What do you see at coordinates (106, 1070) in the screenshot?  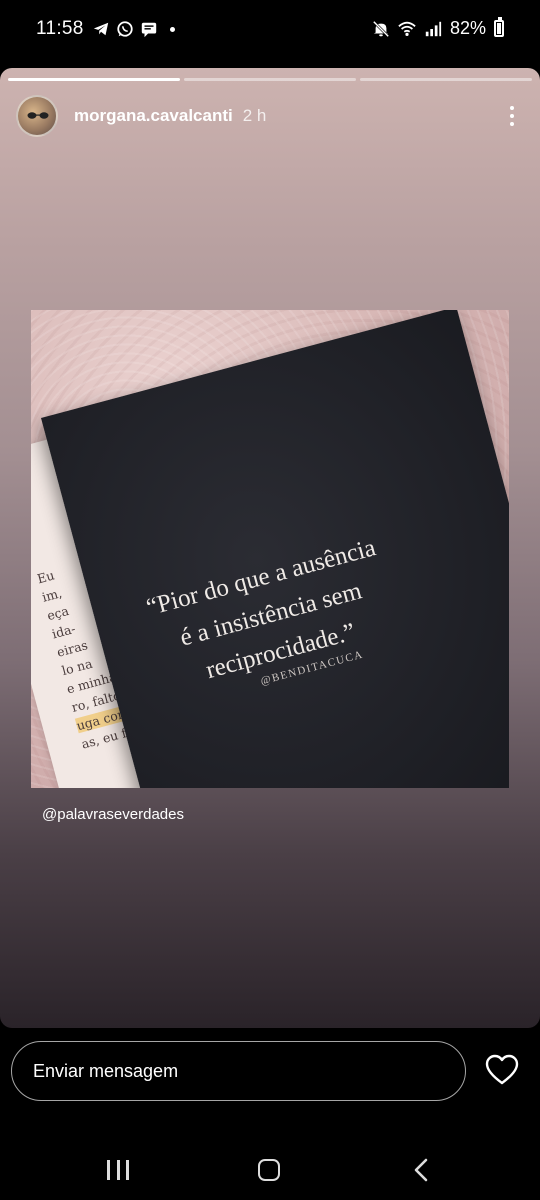 I see `send-message-placeholder: Enviar mensagem` at bounding box center [106, 1070].